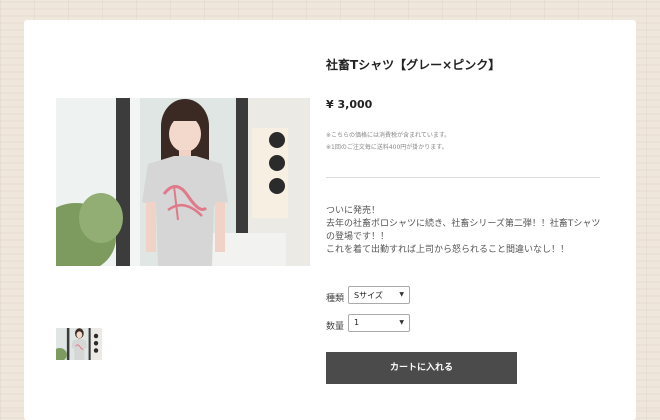 This screenshot has height=420, width=660. I want to click on thumbnail-photo-image, so click(79, 344).